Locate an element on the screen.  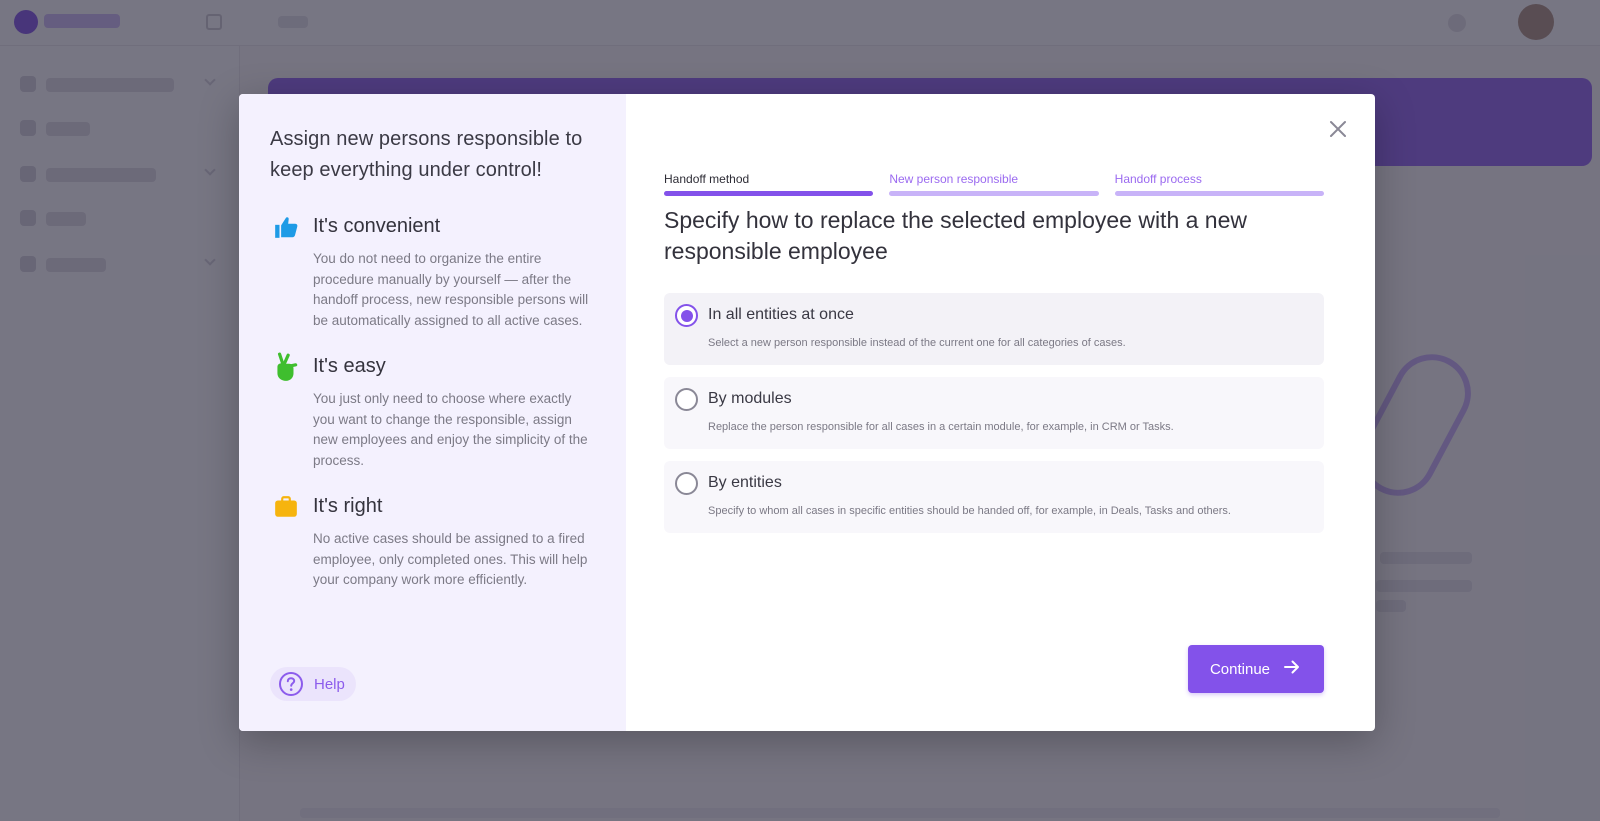
feature-title: It's easy is located at coordinates (349, 366).